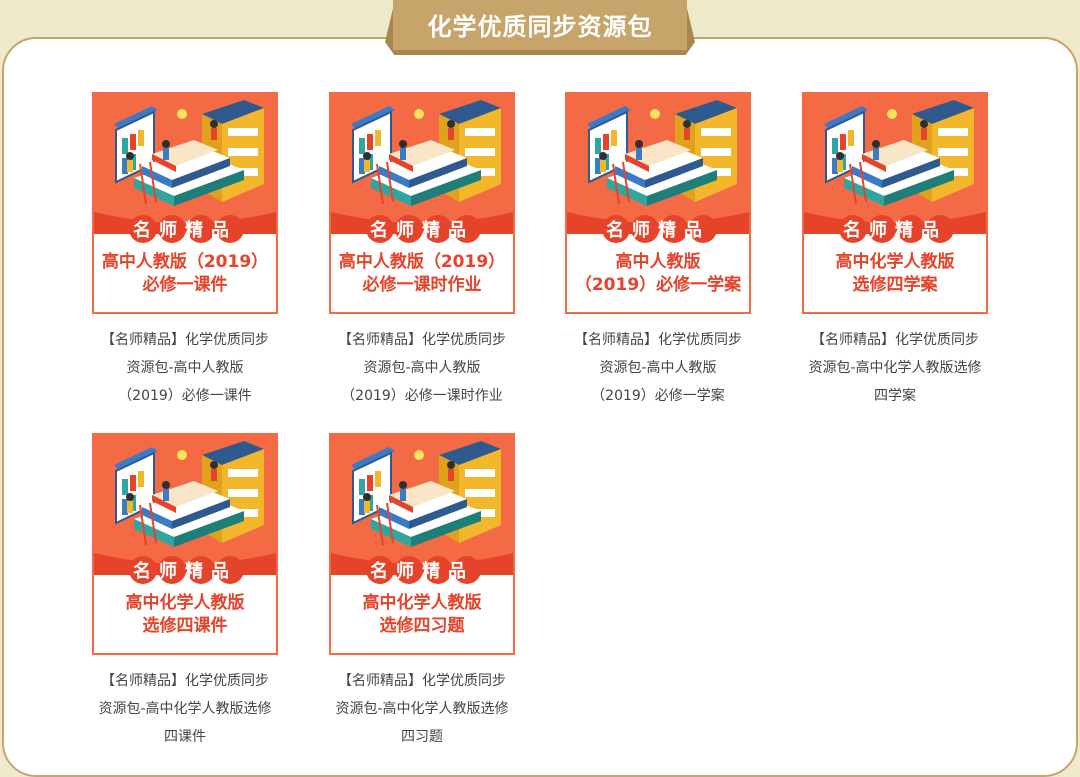  Describe the element at coordinates (185, 709) in the screenshot. I see `resource-caption: 【名师精品】化学优质同步 资源包-高中化学人教版选修 四课件` at that location.